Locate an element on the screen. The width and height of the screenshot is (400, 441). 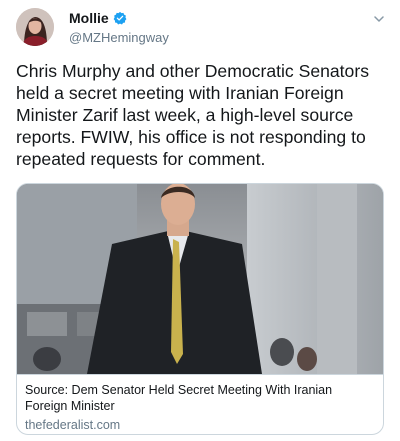
chevron-down-icon is located at coordinates (379, 18).